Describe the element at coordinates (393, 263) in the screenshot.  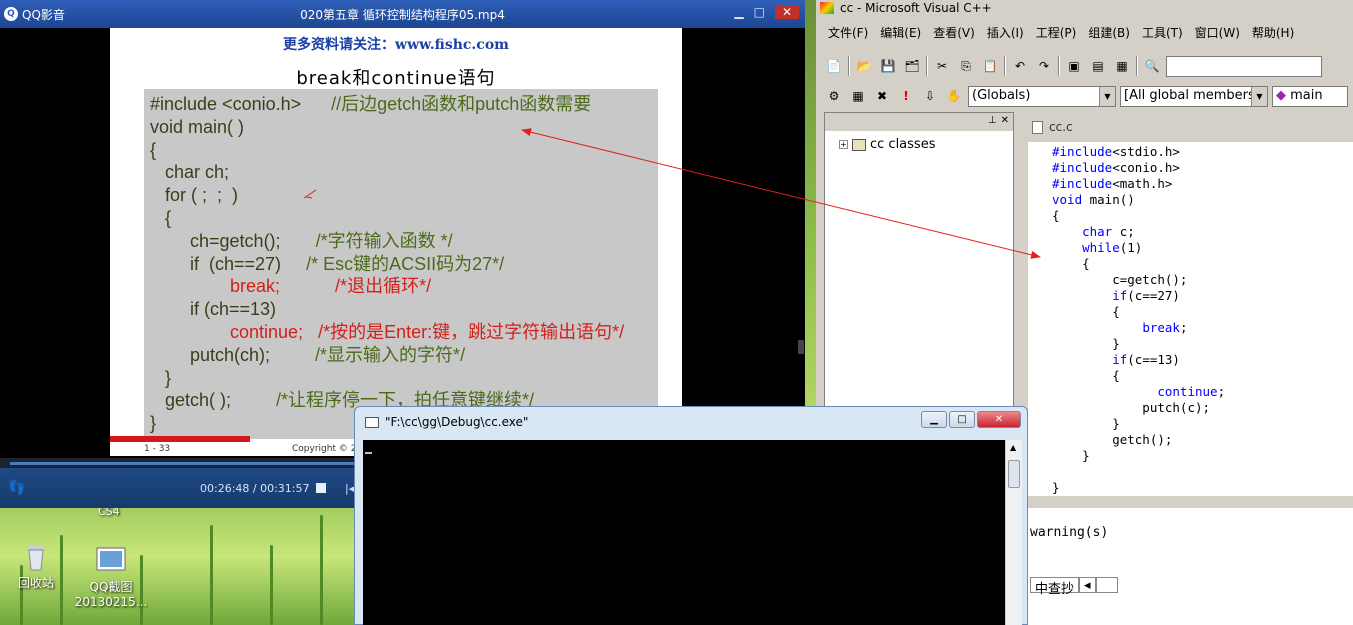
I see `slide-code-comment: /* Esc键的ACSII码为27*/` at that location.